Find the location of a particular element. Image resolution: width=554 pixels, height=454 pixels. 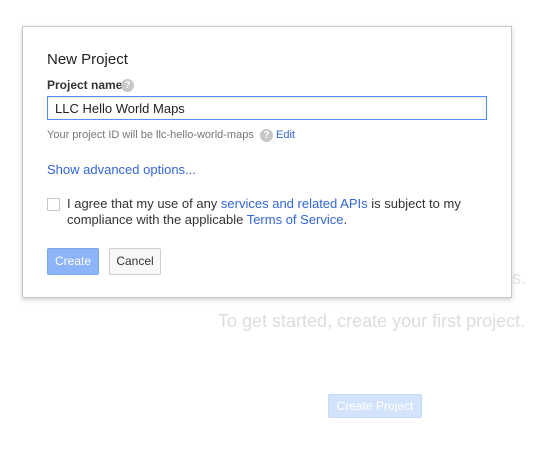

background-partial-text: s. is located at coordinates (519, 278).